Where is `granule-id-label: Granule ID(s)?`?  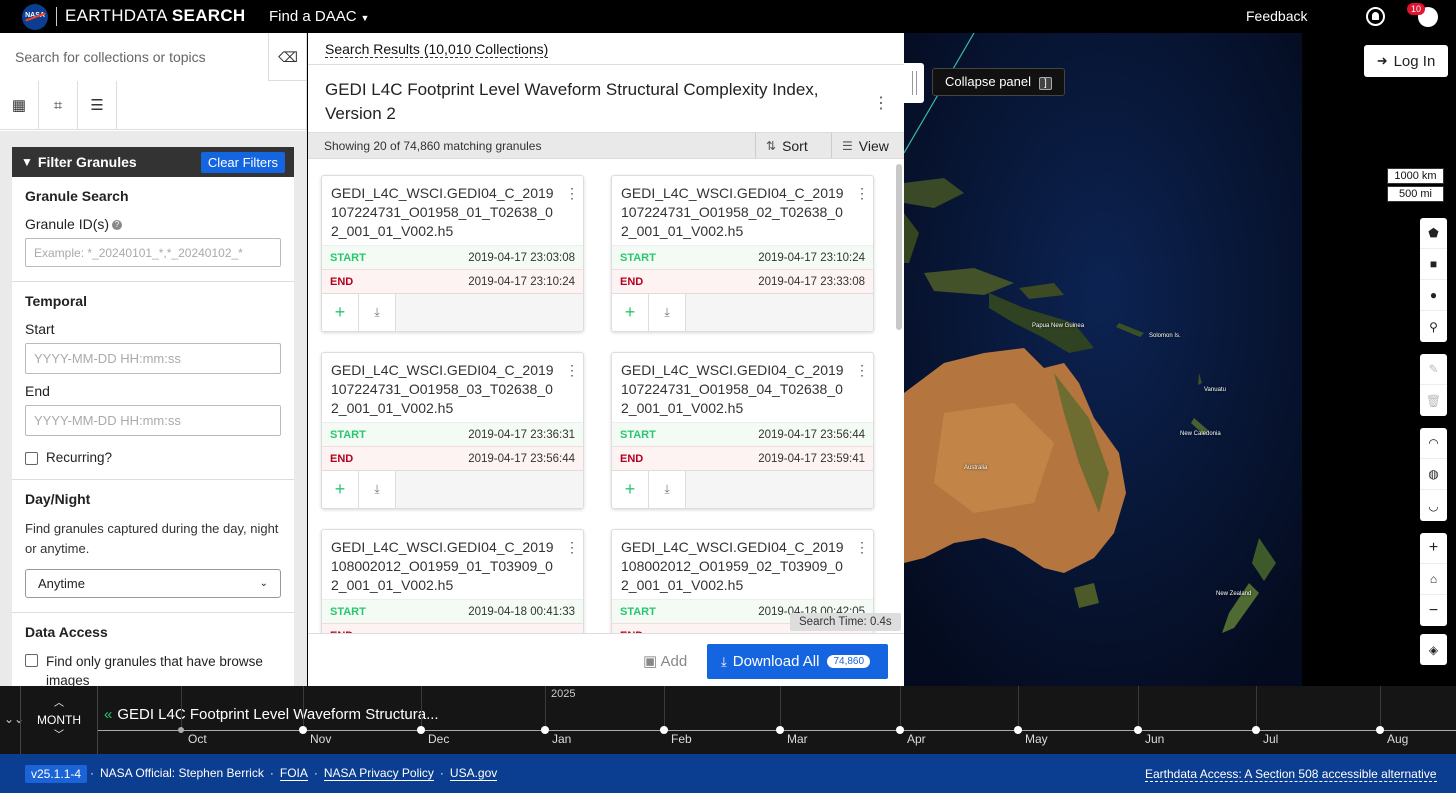 granule-id-label: Granule ID(s)? is located at coordinates (153, 224).